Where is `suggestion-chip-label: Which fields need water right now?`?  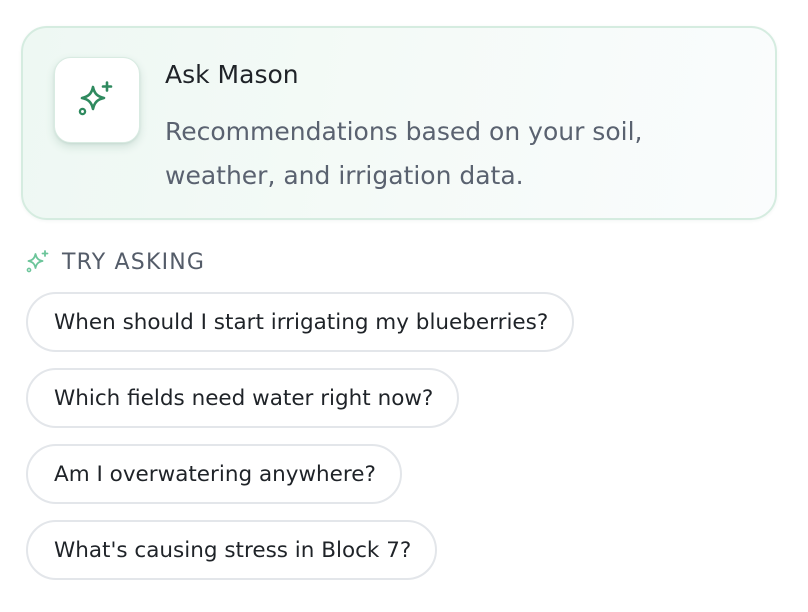 suggestion-chip-label: Which fields need water right now? is located at coordinates (244, 398).